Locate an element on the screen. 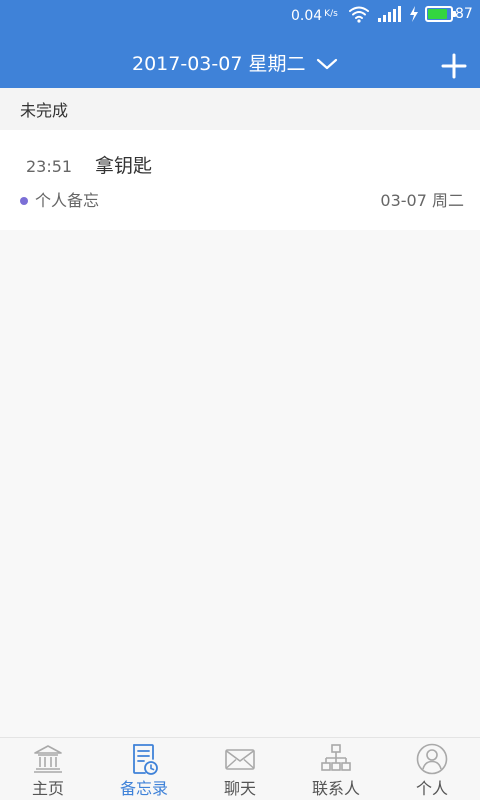 This screenshot has width=480, height=800. battery-level: 87 is located at coordinates (464, 14).